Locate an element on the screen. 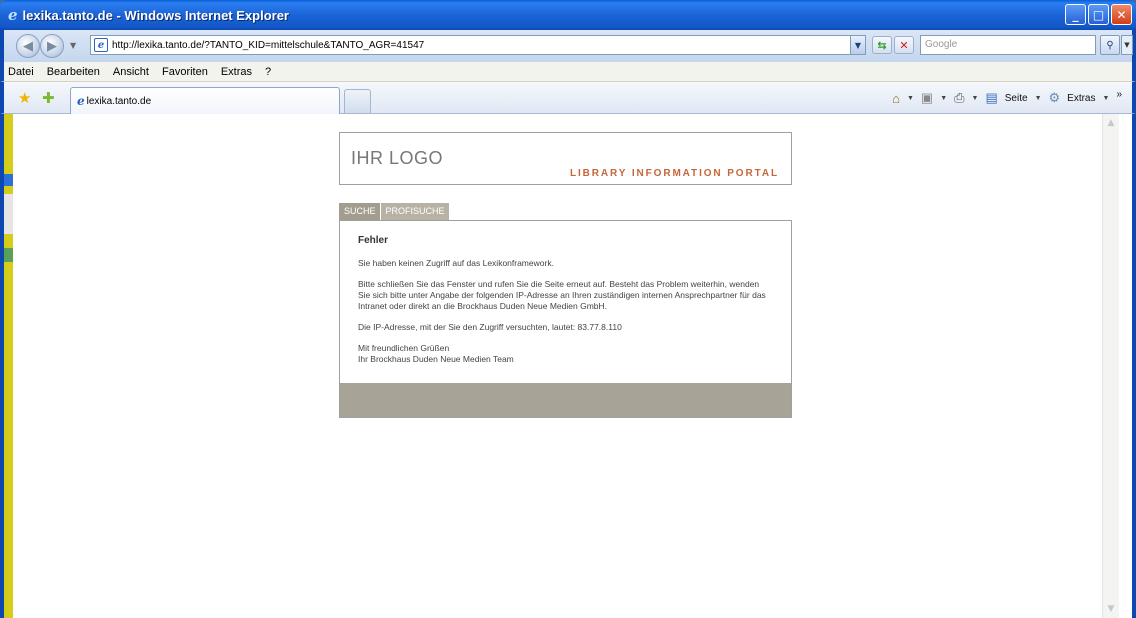 The width and height of the screenshot is (1136, 618). print-dropdown-icon: ▼ is located at coordinates (975, 98).